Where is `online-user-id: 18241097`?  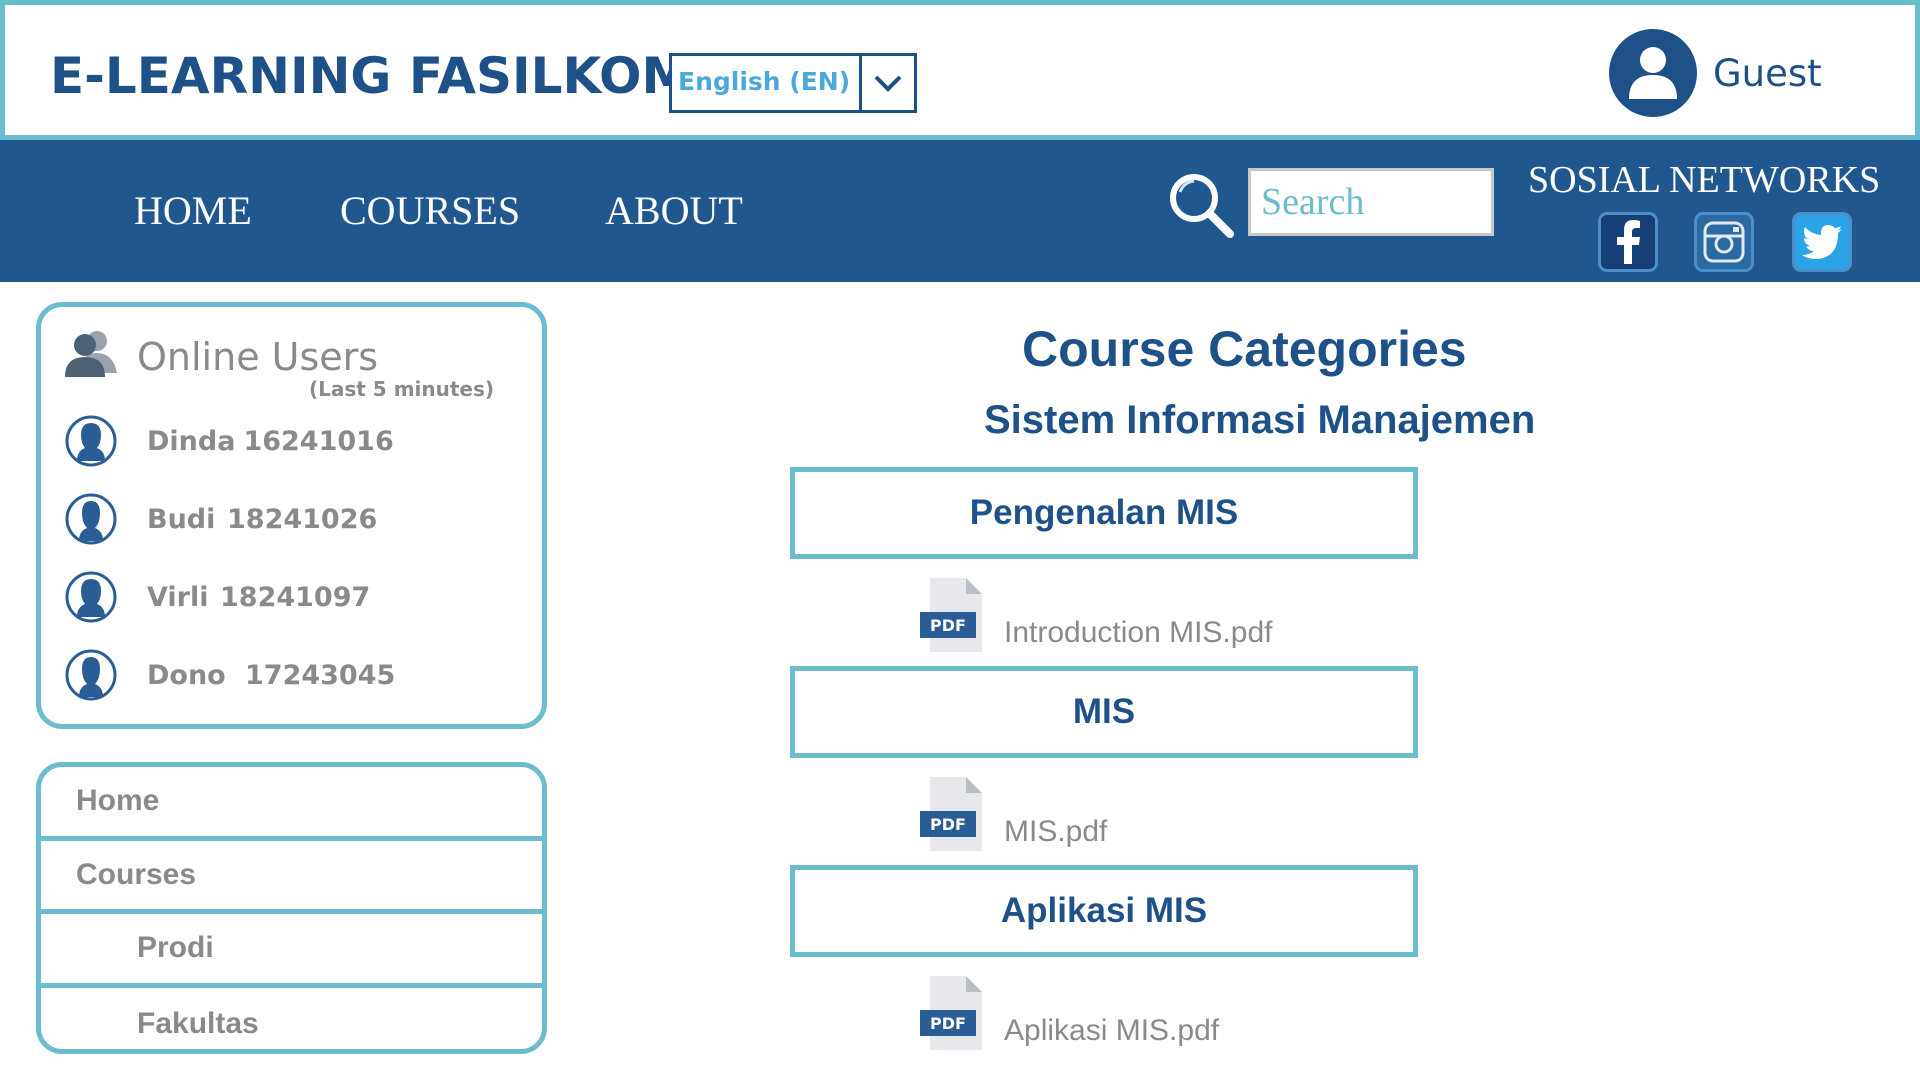 online-user-id: 18241097 is located at coordinates (295, 597).